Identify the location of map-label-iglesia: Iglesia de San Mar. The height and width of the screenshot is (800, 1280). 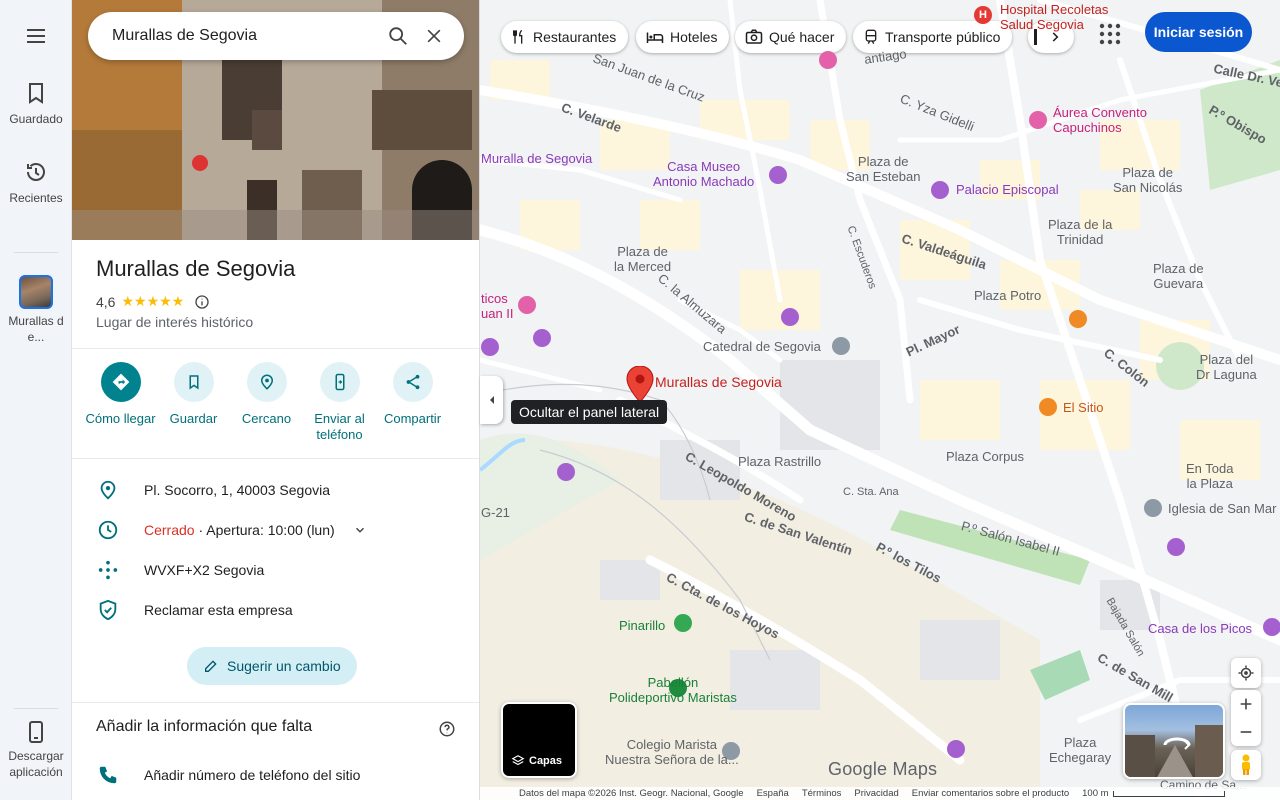
(1222, 508).